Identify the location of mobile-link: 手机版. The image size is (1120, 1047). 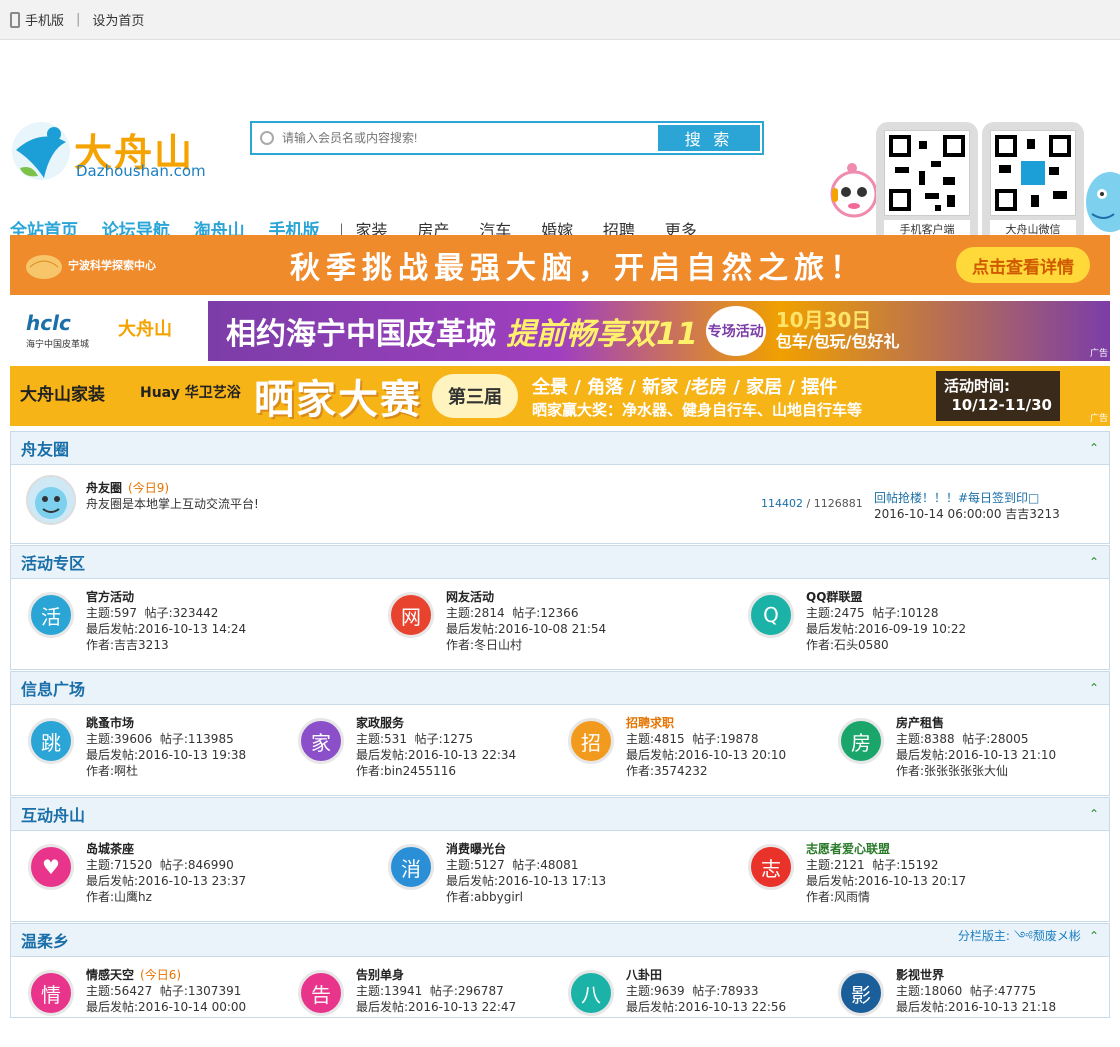
(44, 19).